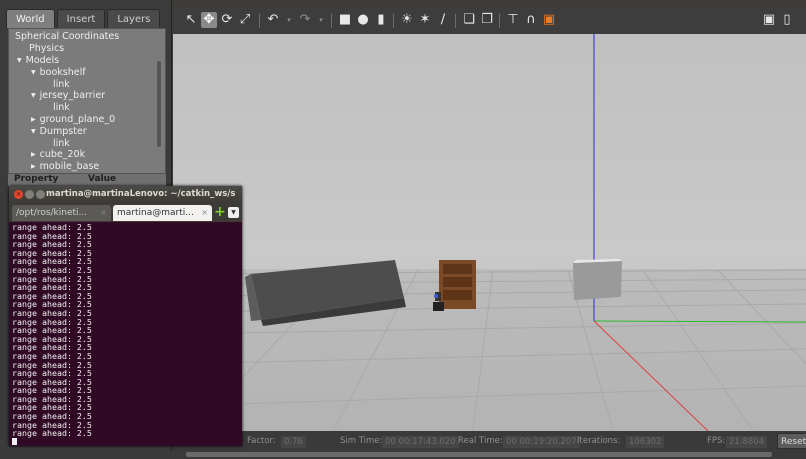  Describe the element at coordinates (420, 442) in the screenshot. I see `sim-time-value: 00 00:17:43.020` at that location.